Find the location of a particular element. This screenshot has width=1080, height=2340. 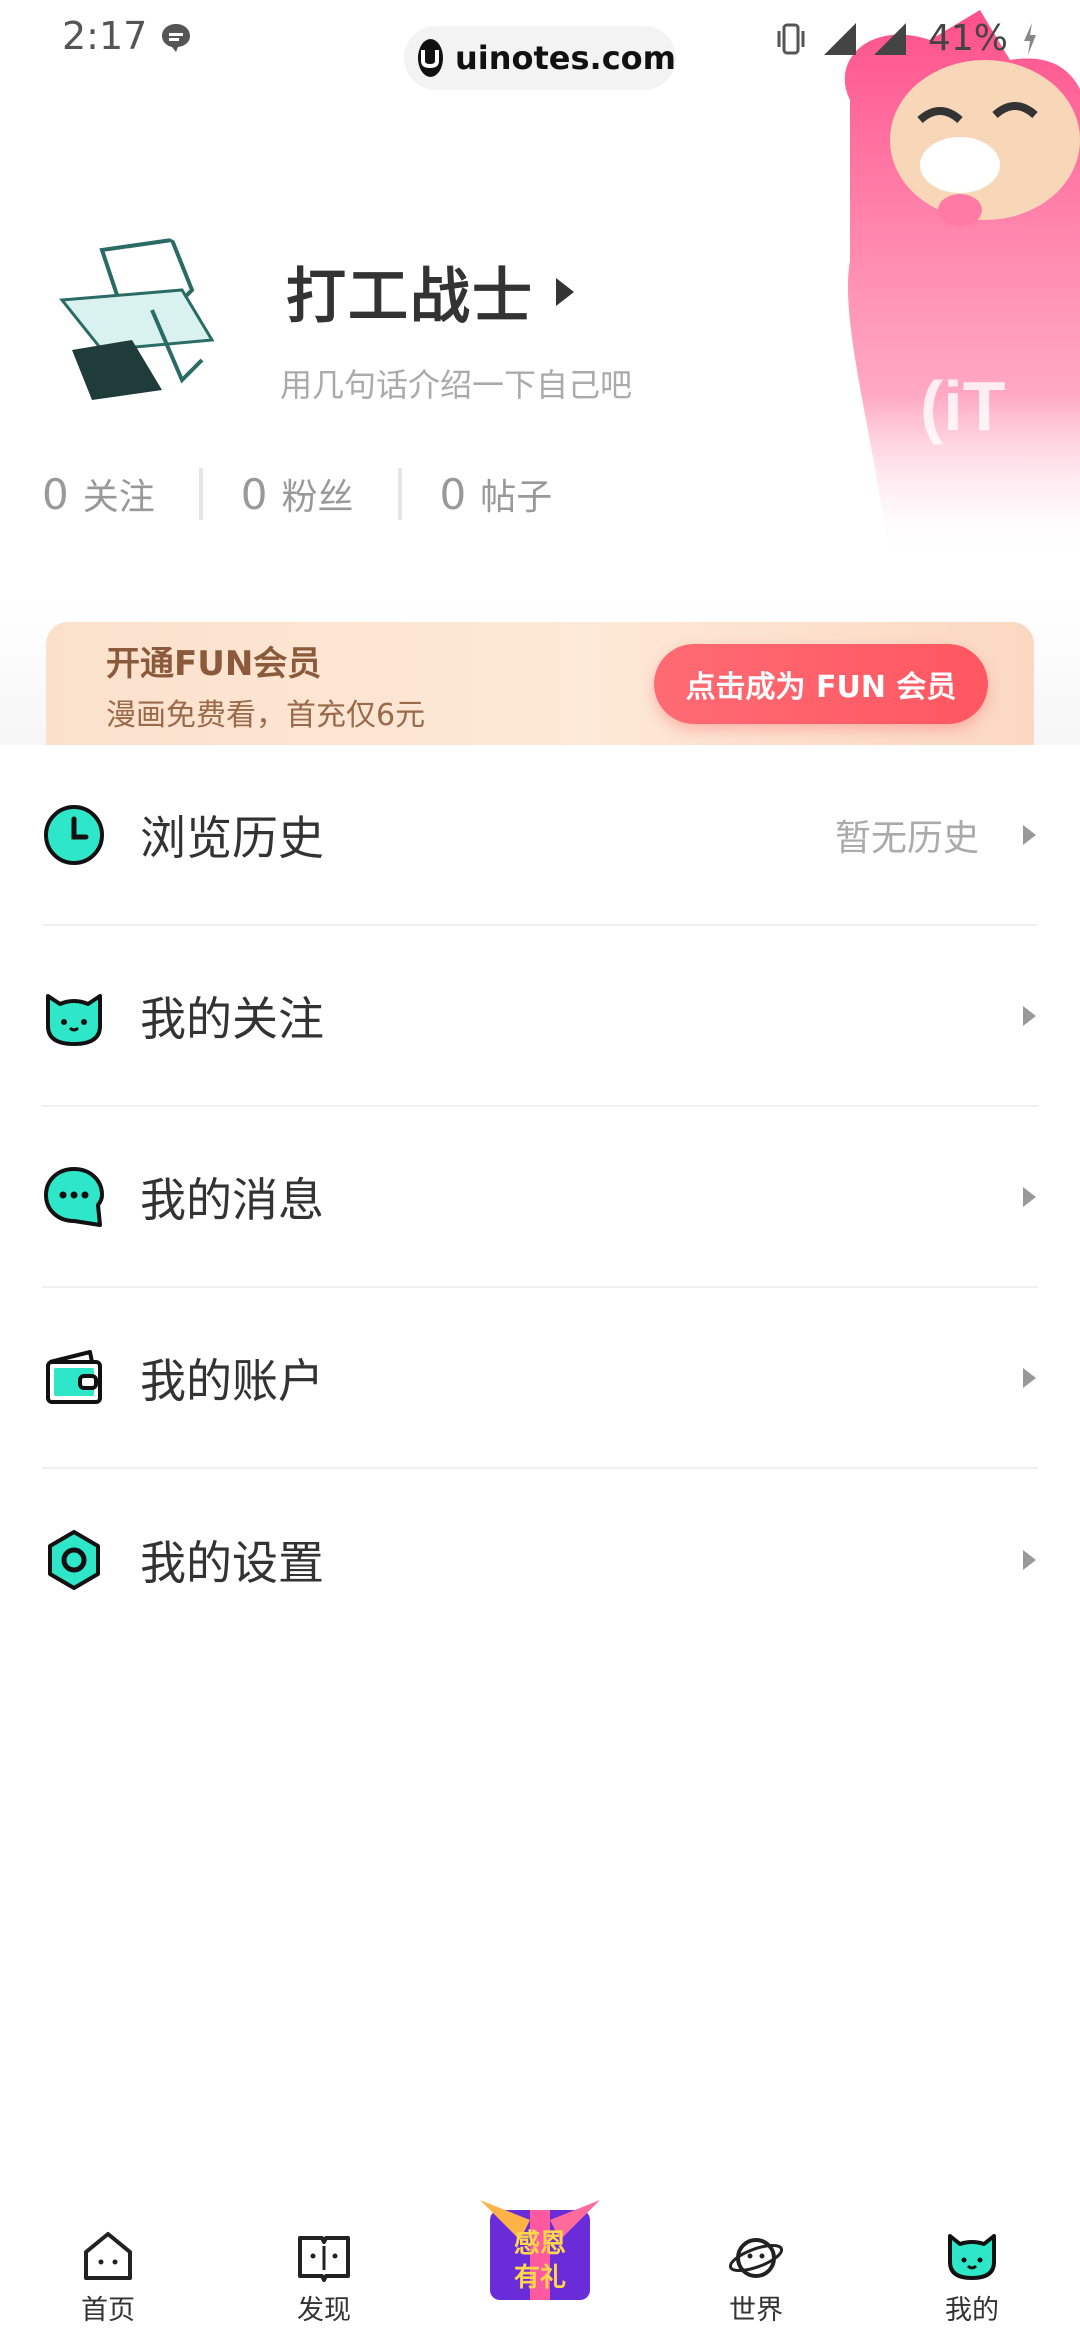

menu-label-history: 浏览历史 is located at coordinates (232, 837).